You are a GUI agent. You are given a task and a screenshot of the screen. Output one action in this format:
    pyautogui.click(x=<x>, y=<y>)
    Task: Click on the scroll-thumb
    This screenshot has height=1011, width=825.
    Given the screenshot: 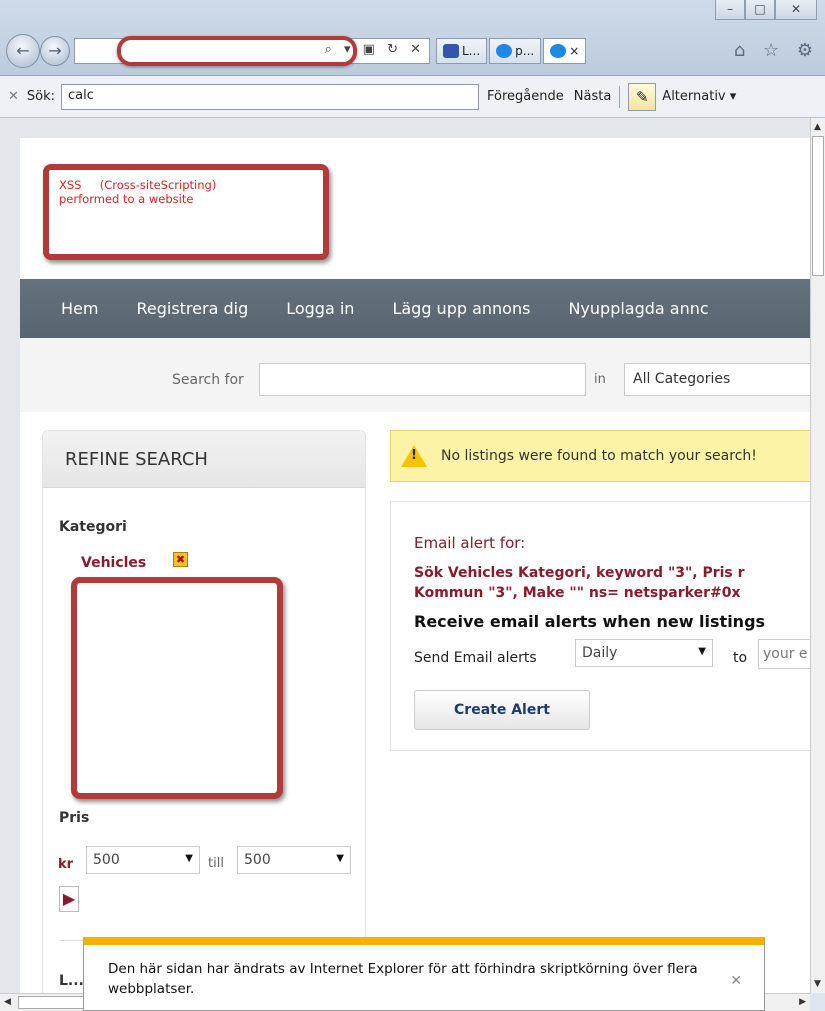 What is the action you would take?
    pyautogui.click(x=818, y=206)
    